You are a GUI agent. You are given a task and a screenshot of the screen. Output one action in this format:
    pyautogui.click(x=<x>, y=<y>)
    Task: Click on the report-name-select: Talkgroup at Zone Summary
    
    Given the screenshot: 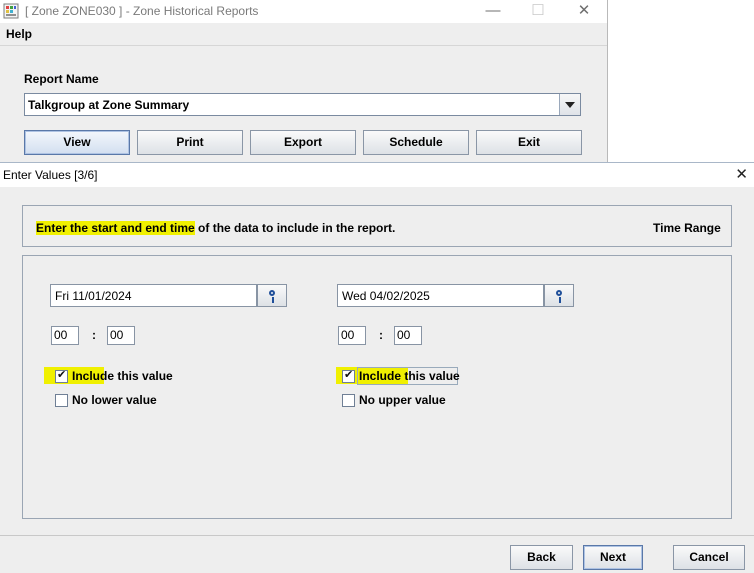 What is the action you would take?
    pyautogui.click(x=302, y=104)
    